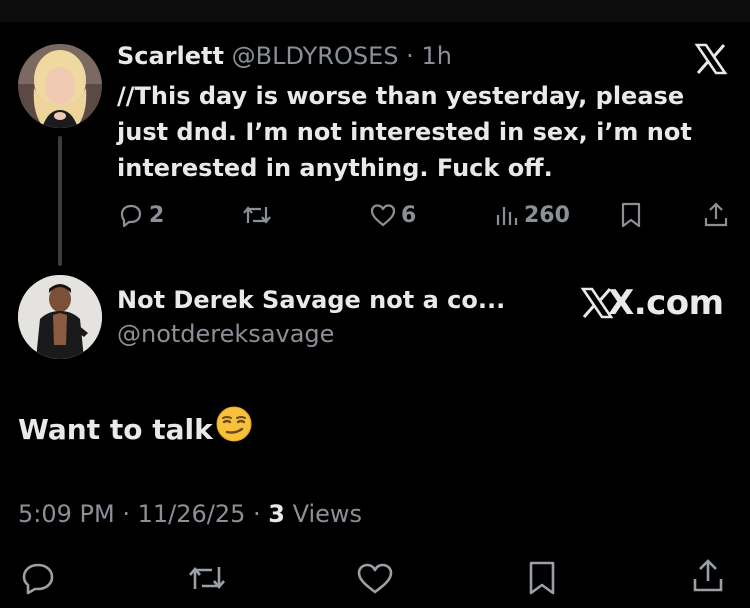 This screenshot has width=750, height=608. I want to click on retweet-button, so click(257, 215).